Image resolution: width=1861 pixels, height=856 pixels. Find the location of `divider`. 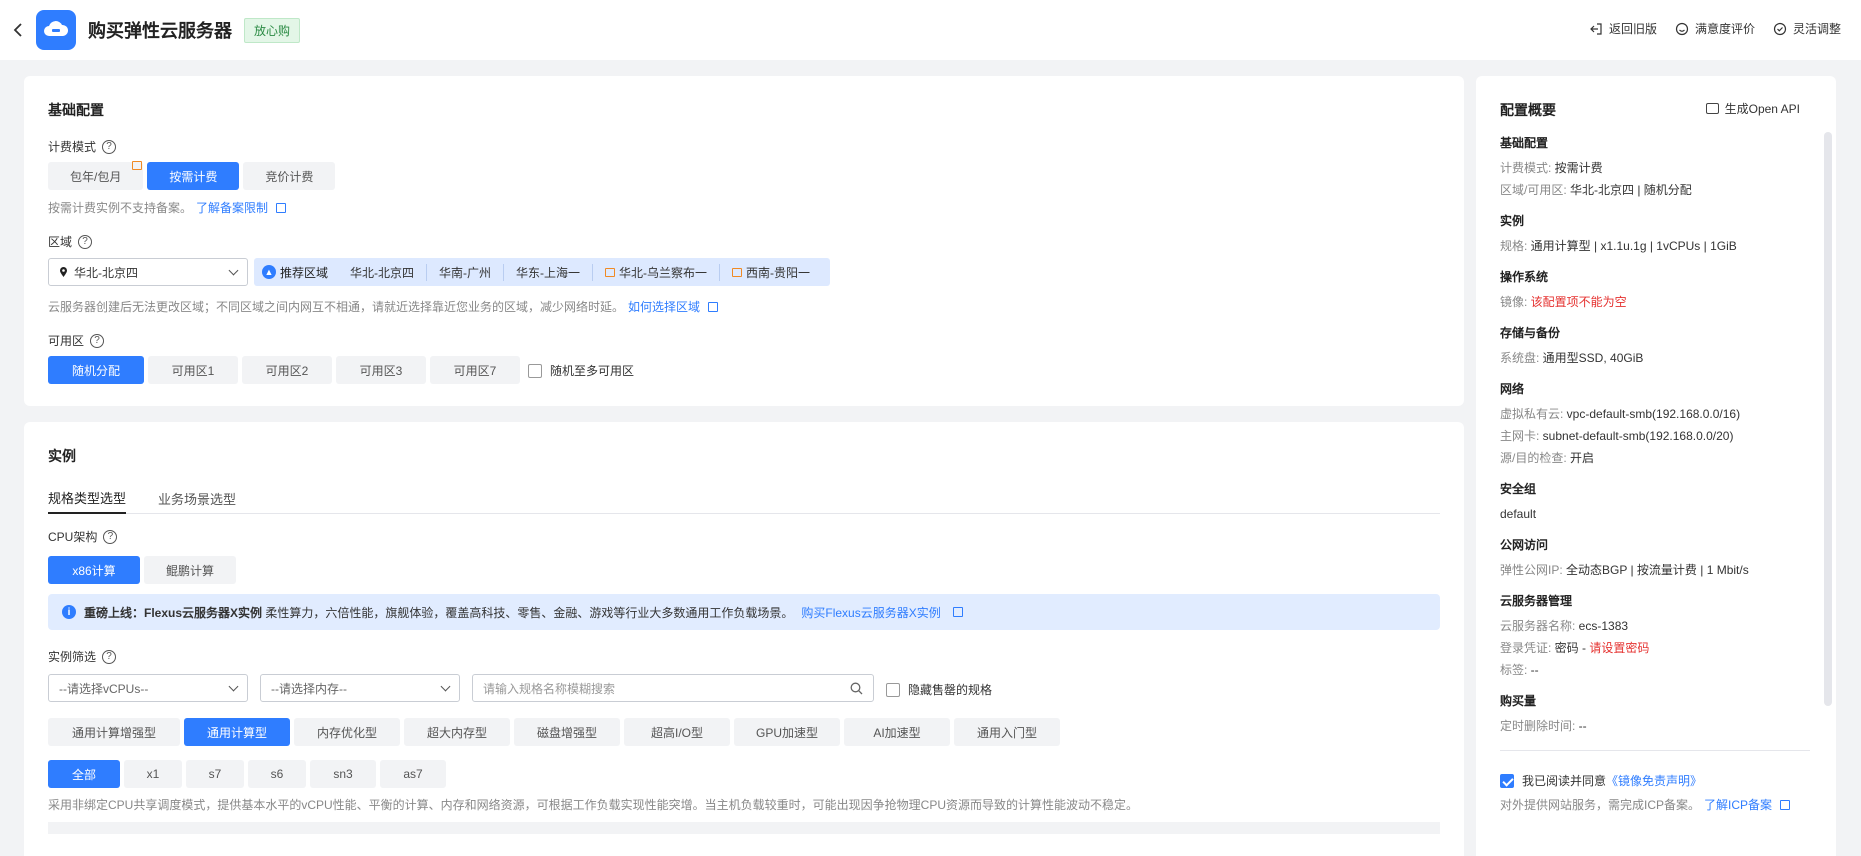

divider is located at coordinates (1655, 750).